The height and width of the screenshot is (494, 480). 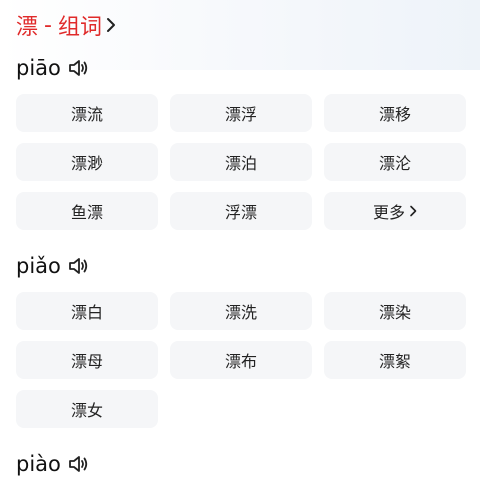 I want to click on word-cell: 漂絮, so click(x=395, y=360).